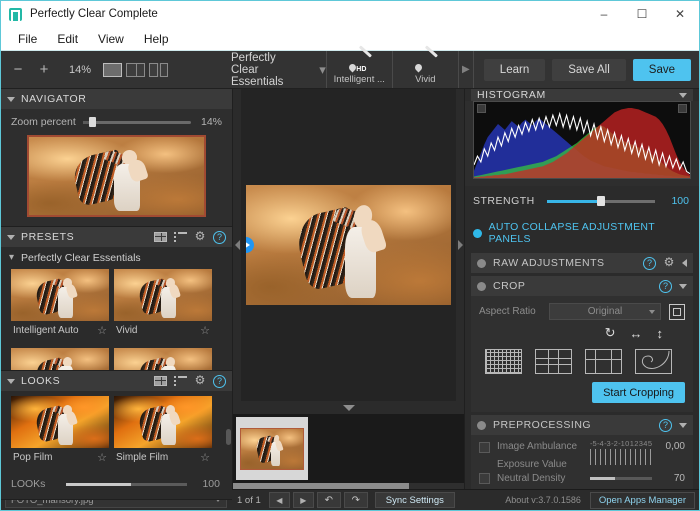 The height and width of the screenshot is (511, 700). I want to click on auto-collapse-toggle: AUTO COLLAPSE ADJUSTMENT PANELS, so click(582, 234).